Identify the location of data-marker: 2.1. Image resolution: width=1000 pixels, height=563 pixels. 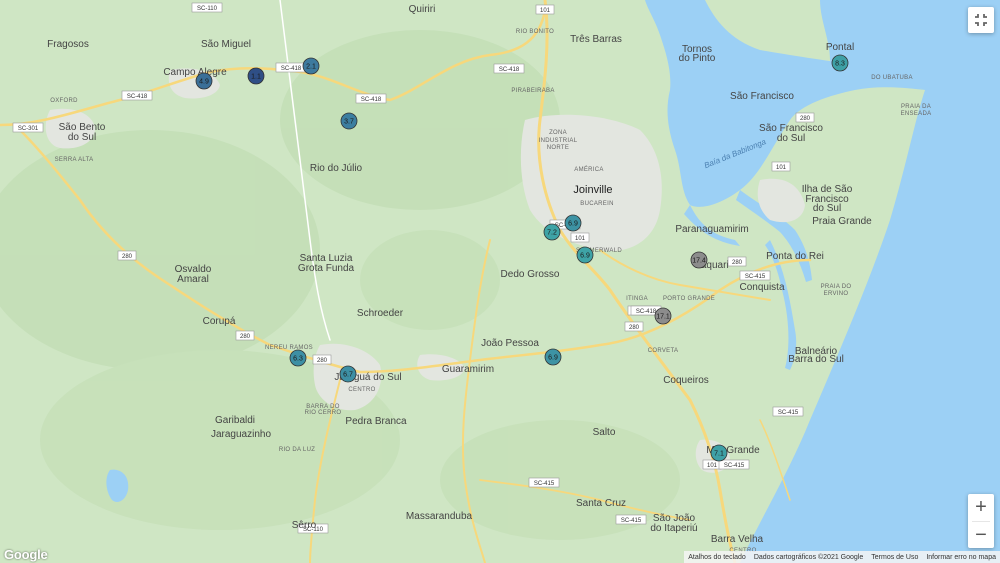
(311, 66).